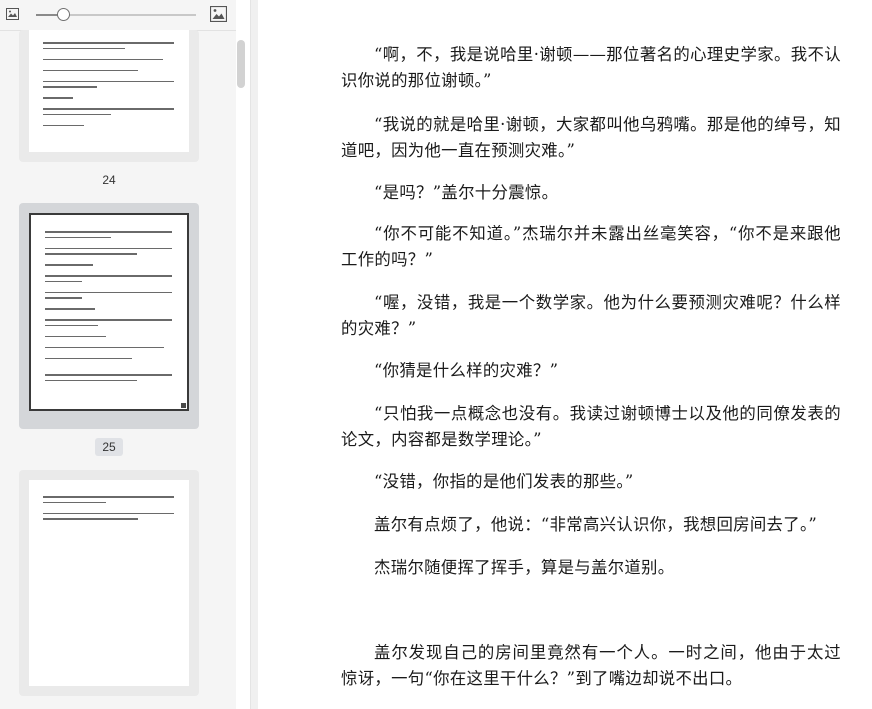  What do you see at coordinates (524, 567) in the screenshot?
I see `paragraph: 杰瑞尔随便挥了挥手，算是与盖尔道别。` at bounding box center [524, 567].